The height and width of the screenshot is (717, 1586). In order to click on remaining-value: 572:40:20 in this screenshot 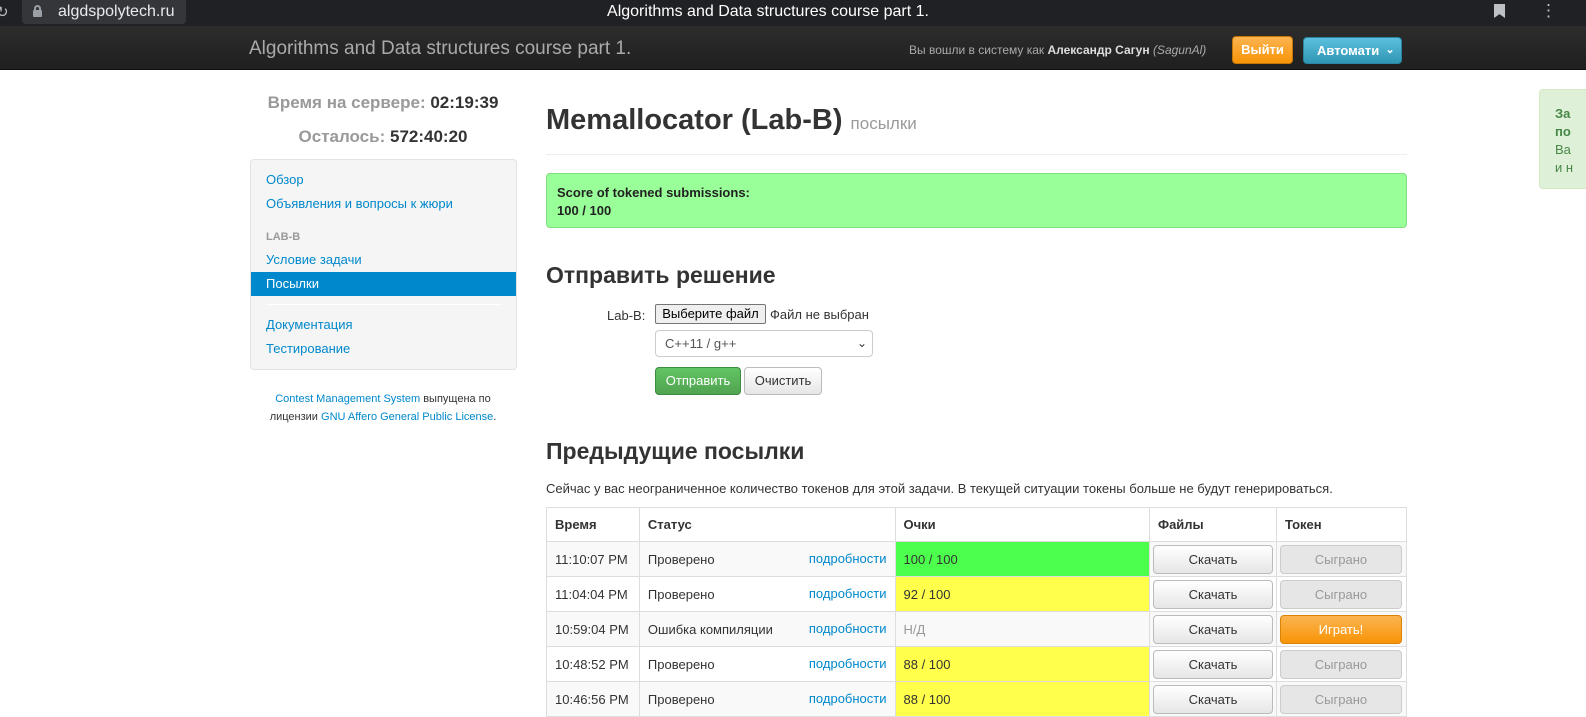, I will do `click(428, 136)`.